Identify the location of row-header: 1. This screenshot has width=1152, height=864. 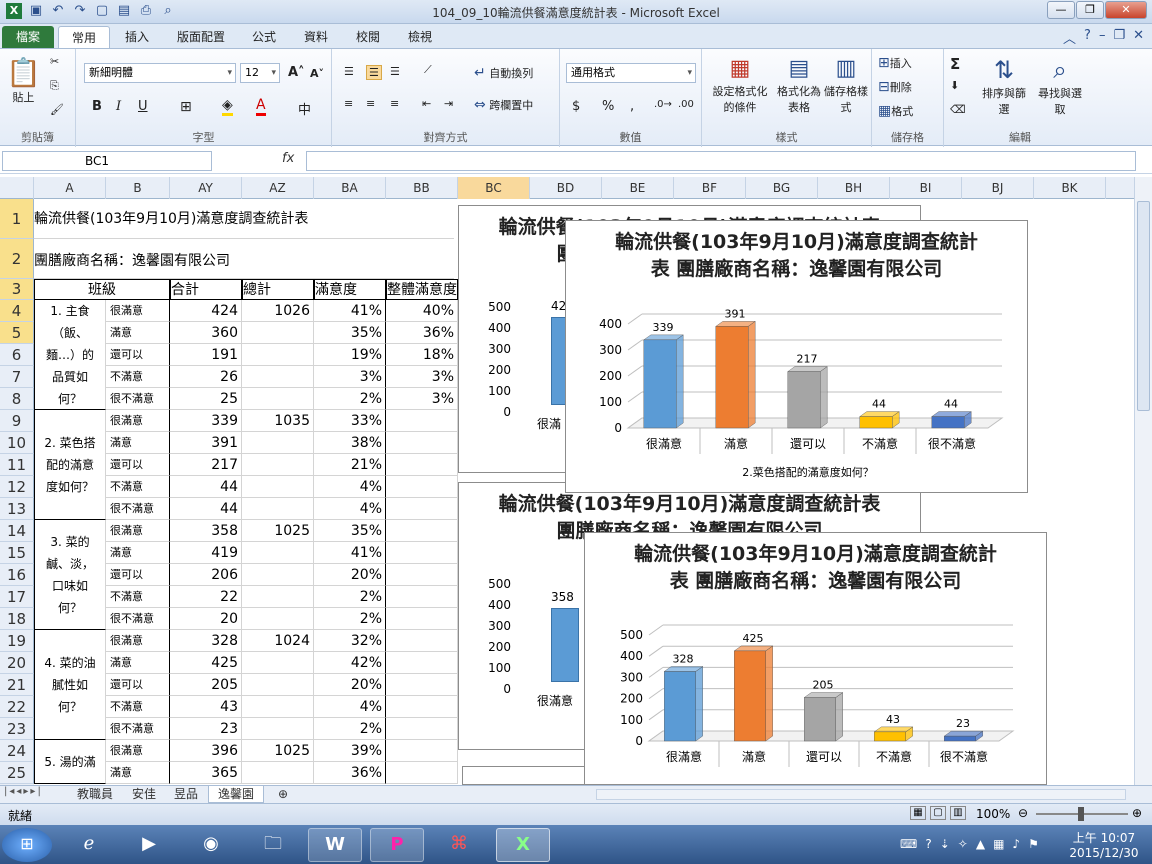
(17, 219).